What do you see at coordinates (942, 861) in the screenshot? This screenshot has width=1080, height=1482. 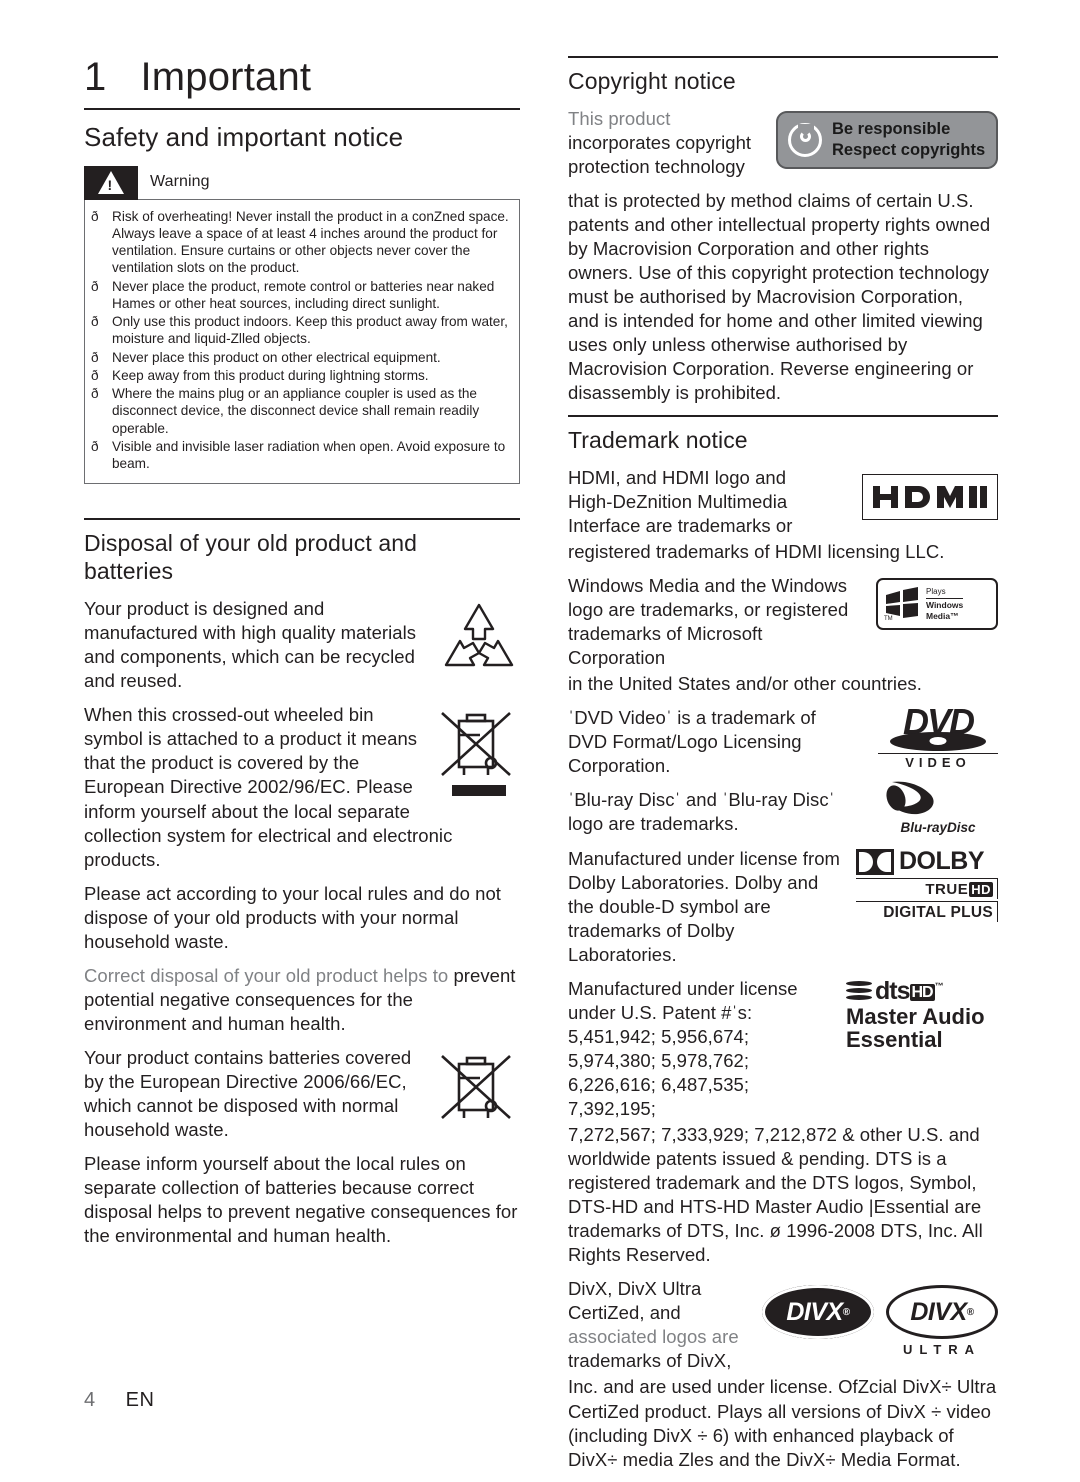 I see `dolby-word: DOLBY` at bounding box center [942, 861].